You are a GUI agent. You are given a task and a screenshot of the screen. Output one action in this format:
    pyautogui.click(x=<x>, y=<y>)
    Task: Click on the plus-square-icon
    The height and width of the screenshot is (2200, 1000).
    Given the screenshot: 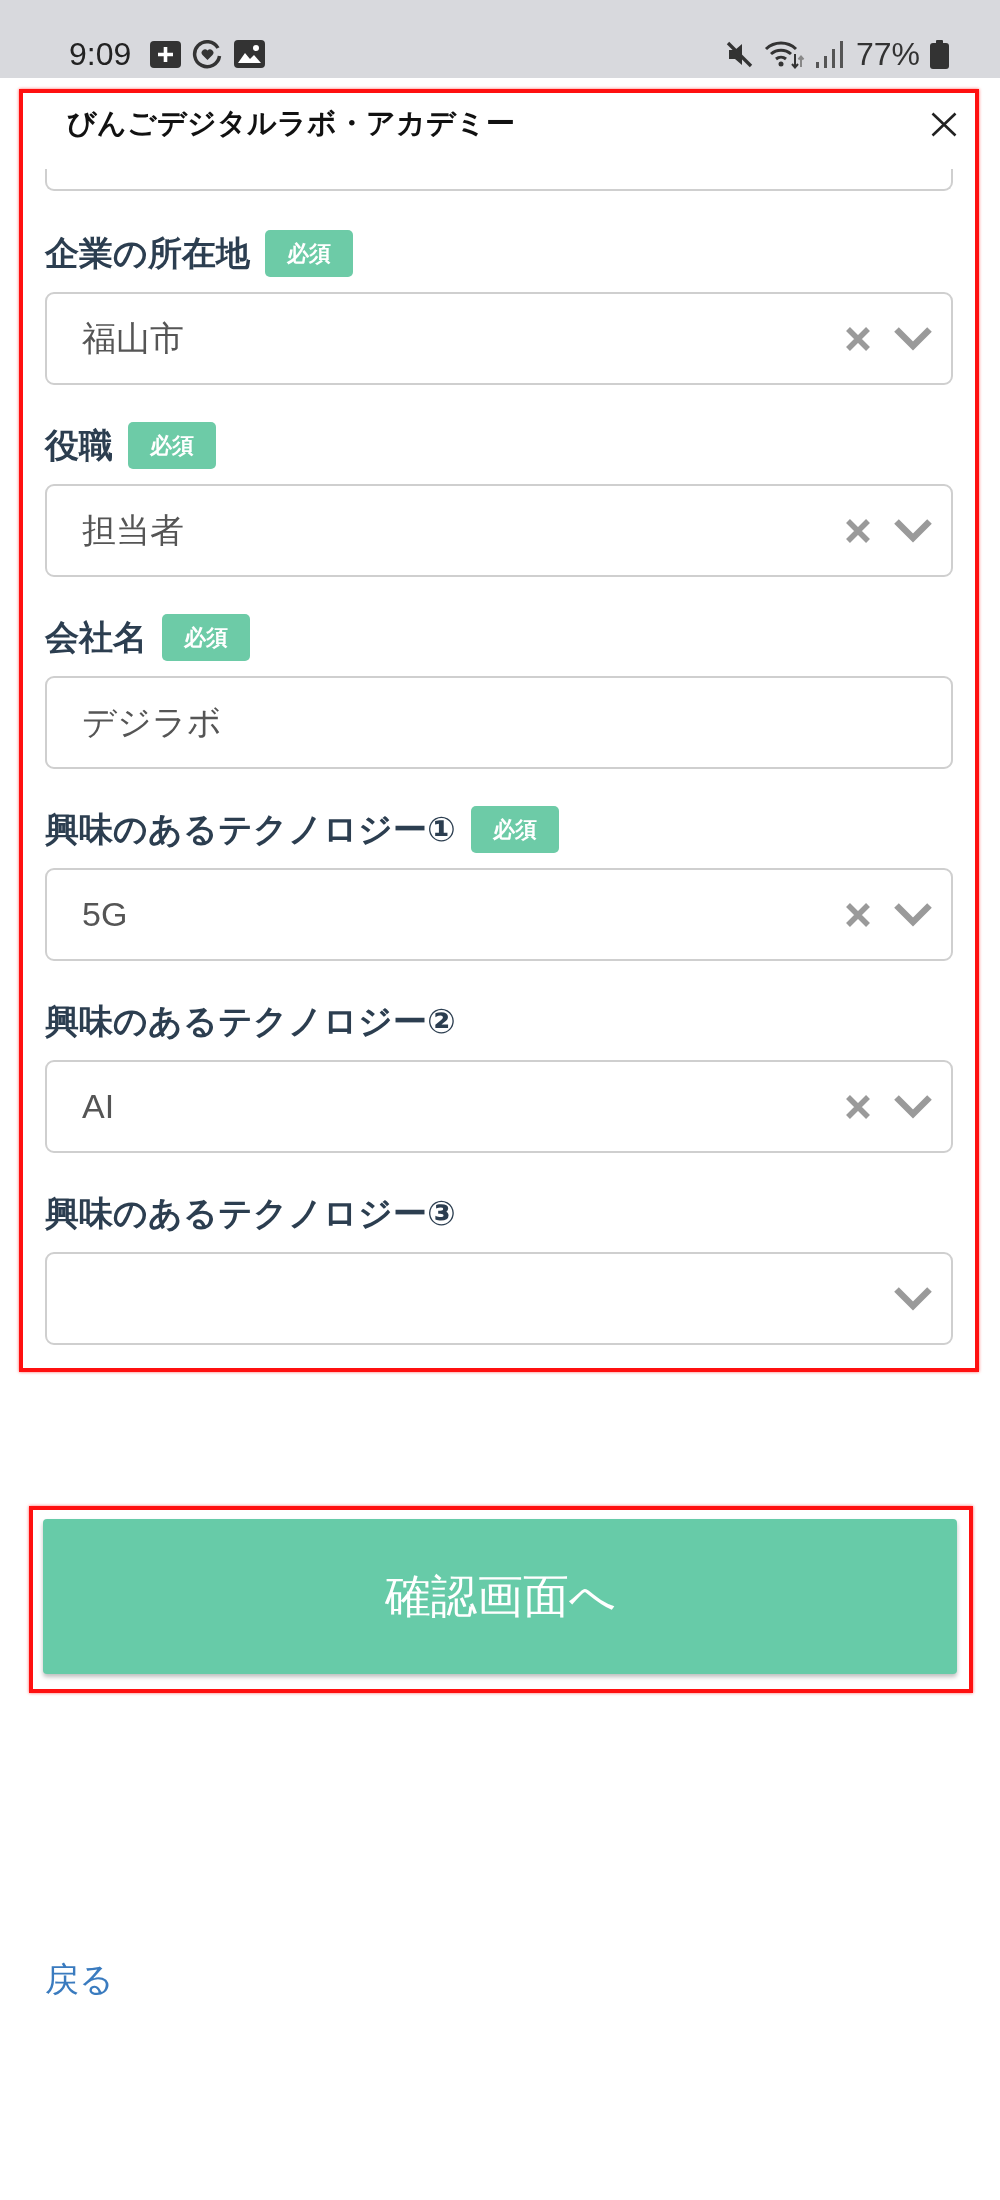 What is the action you would take?
    pyautogui.click(x=166, y=54)
    